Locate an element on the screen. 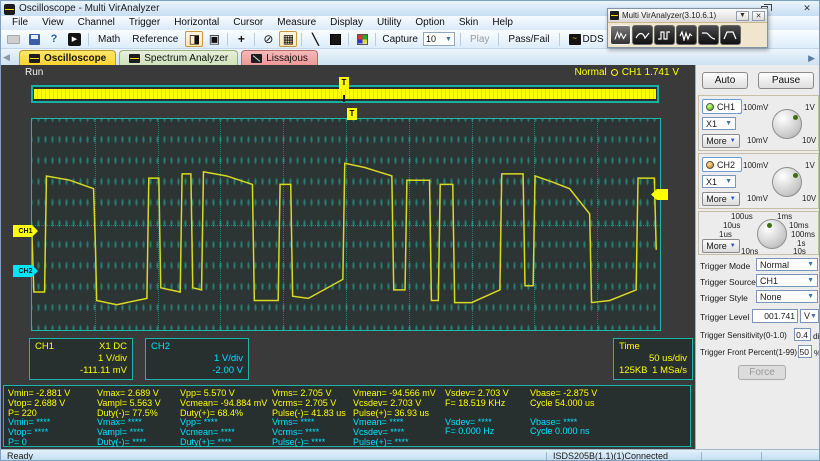 The image size is (820, 461). brush-icon: ⊘ is located at coordinates (268, 39).